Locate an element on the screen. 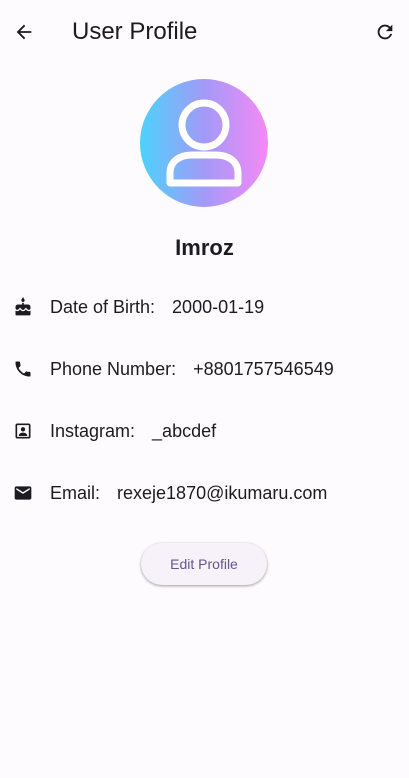  user-name: Imroz is located at coordinates (204, 247).